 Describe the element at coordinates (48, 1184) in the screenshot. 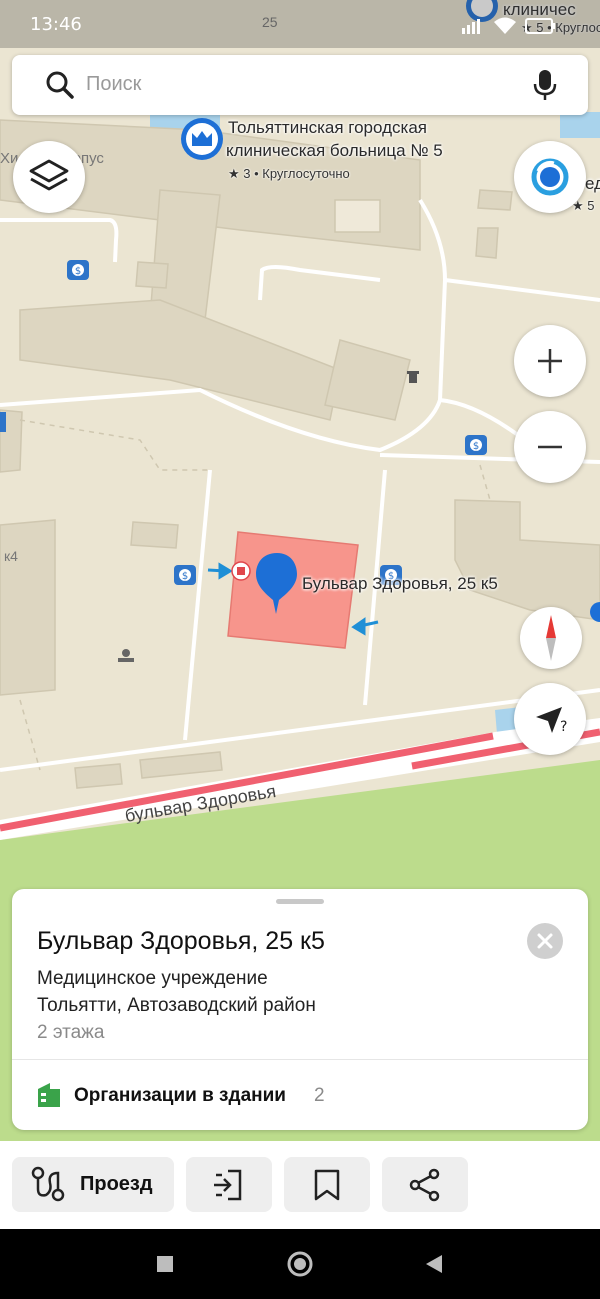

I see `route-icon` at that location.